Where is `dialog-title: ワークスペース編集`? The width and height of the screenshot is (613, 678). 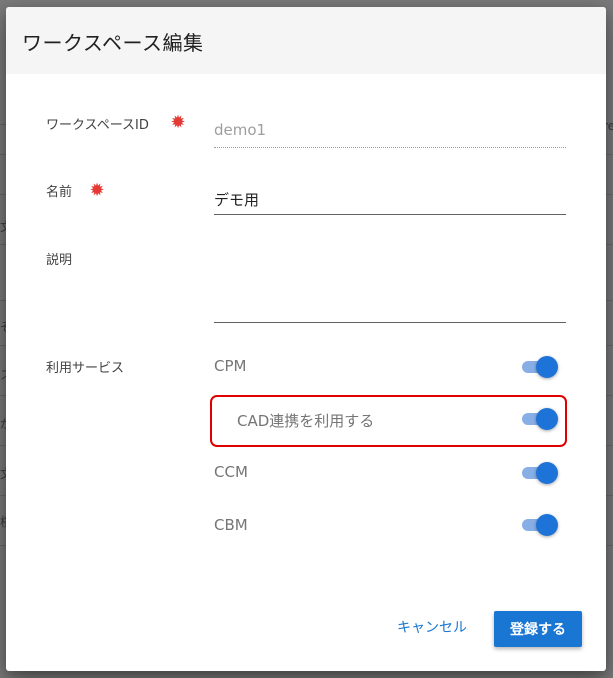
dialog-title: ワークスペース編集 is located at coordinates (113, 43).